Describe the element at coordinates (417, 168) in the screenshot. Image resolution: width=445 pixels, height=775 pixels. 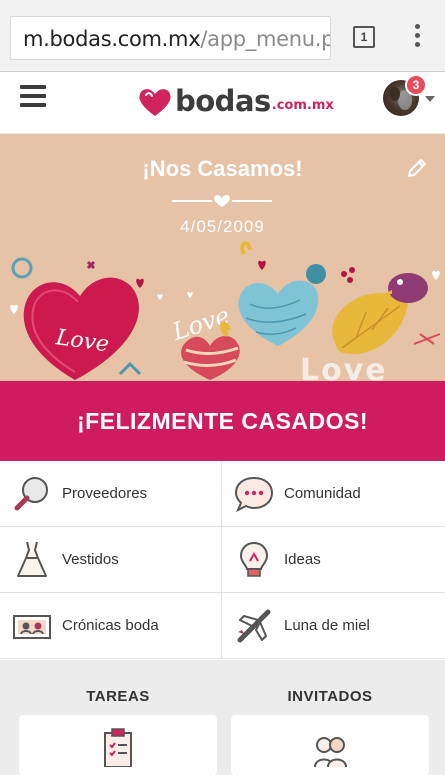
I see `pencil-edit-icon` at that location.